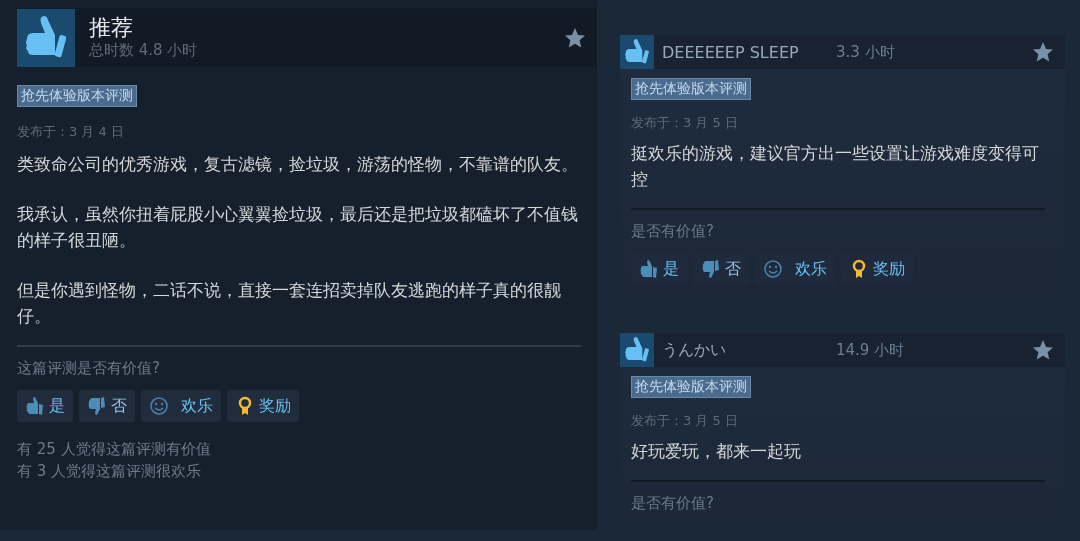  What do you see at coordinates (144, 50) in the screenshot?
I see `playtime: 总时数 4.8 小时` at bounding box center [144, 50].